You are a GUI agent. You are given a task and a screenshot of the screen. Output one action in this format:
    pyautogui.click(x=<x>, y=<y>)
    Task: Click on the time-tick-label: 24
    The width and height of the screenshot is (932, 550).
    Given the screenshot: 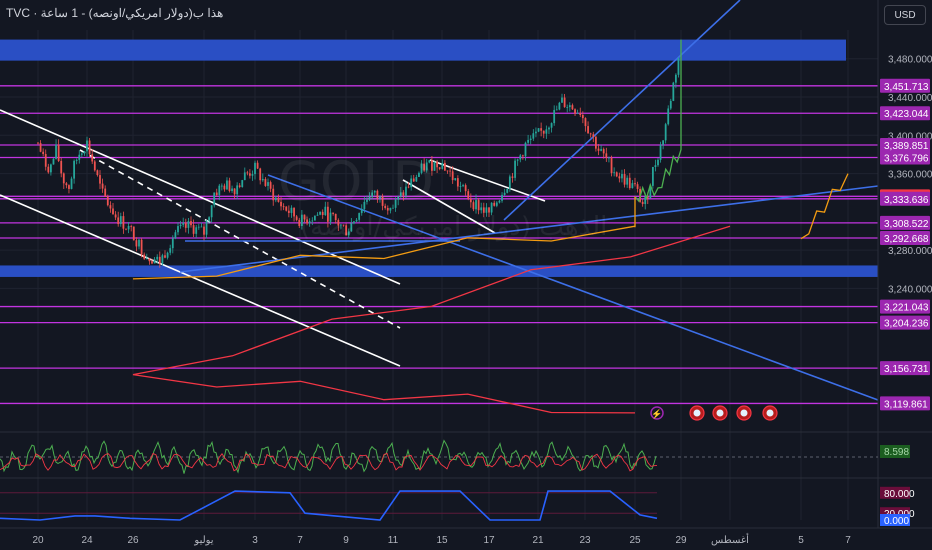 What is the action you would take?
    pyautogui.click(x=87, y=540)
    